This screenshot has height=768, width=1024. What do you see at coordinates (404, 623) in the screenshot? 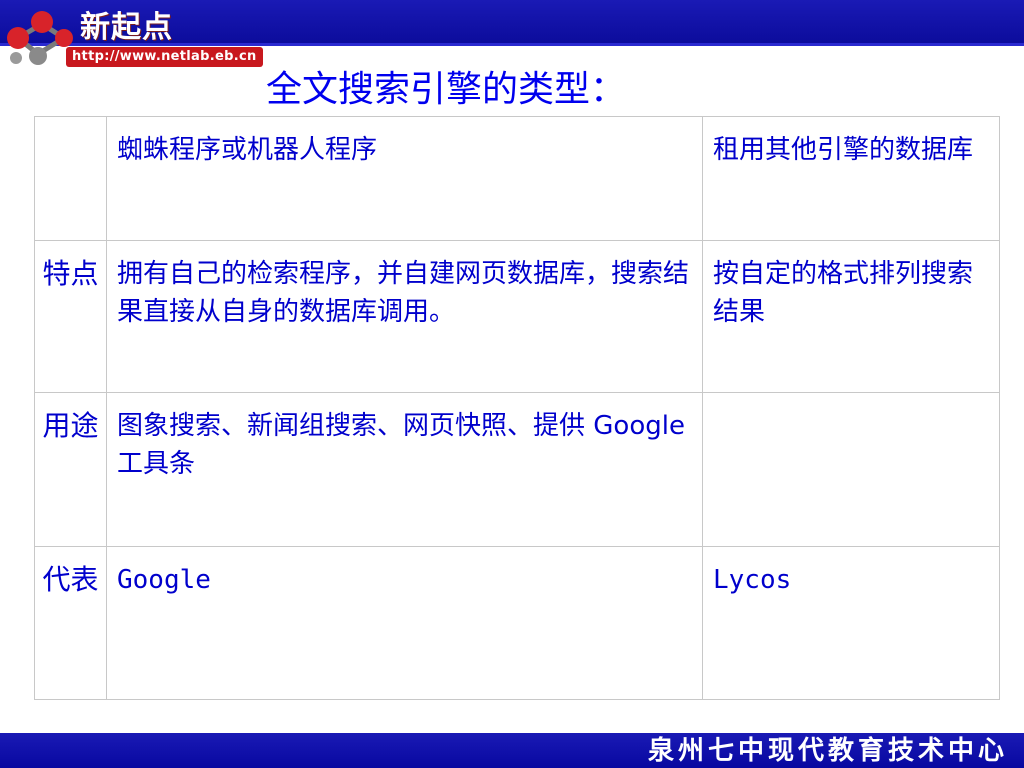
I see `table-cell: Google` at bounding box center [404, 623].